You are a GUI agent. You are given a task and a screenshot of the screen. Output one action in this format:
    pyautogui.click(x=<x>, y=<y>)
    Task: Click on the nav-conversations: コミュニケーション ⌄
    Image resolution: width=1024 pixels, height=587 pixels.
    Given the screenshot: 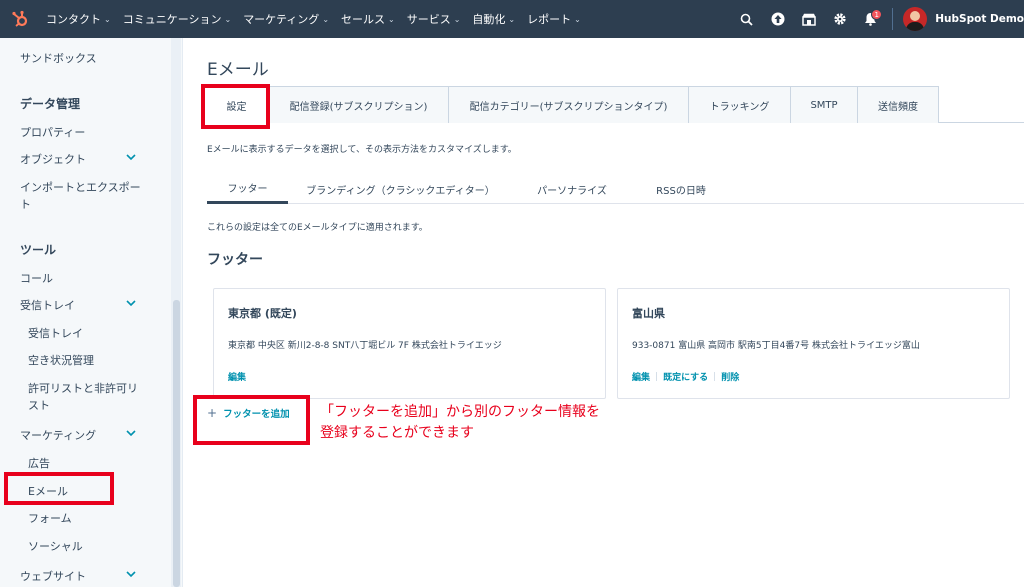 What is the action you would take?
    pyautogui.click(x=177, y=19)
    